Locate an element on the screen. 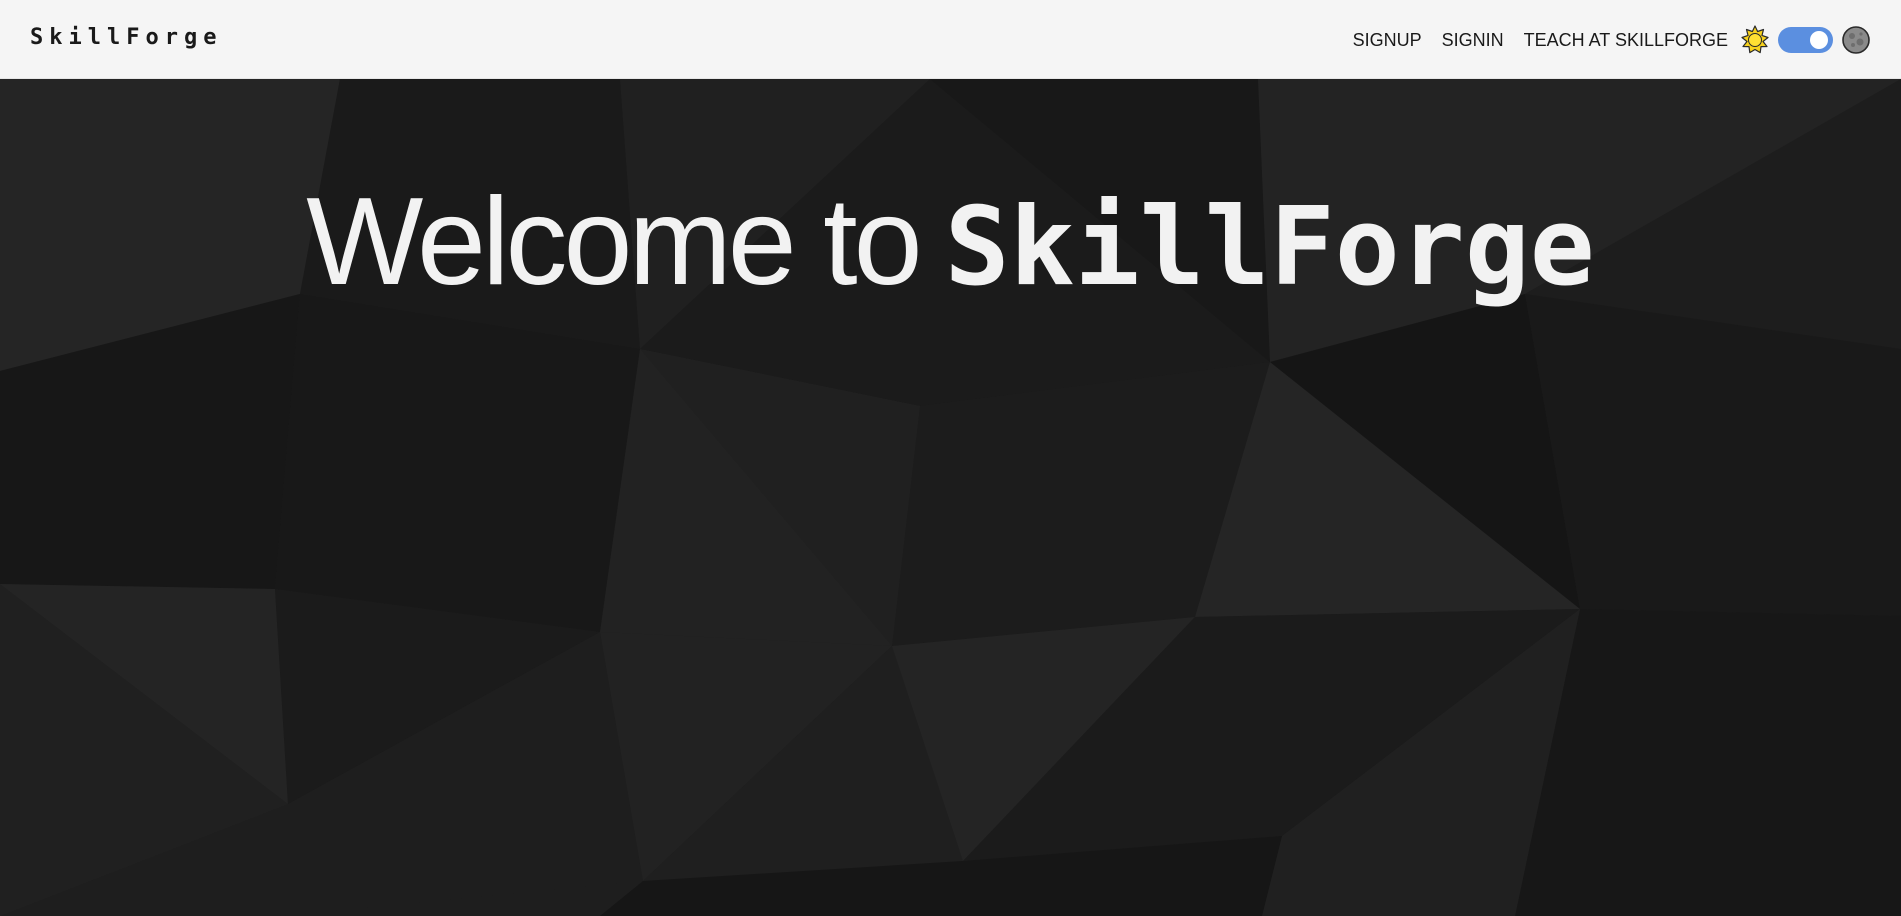 This screenshot has height=916, width=1901. signin-link: SIGNIN is located at coordinates (1473, 40).